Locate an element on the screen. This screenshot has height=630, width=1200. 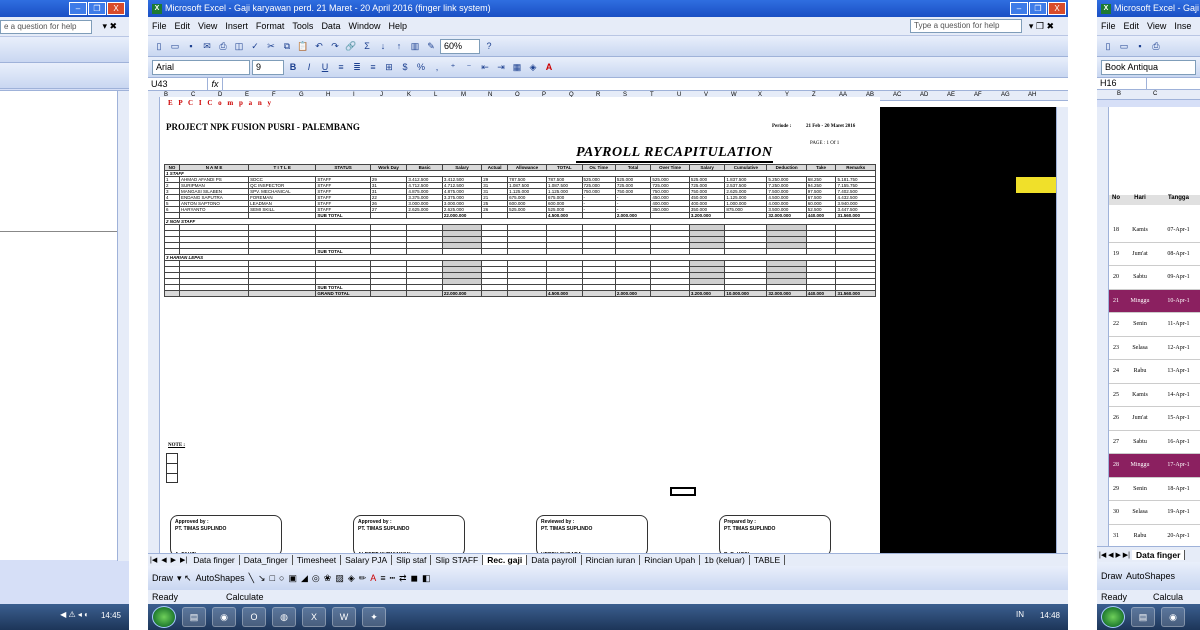
close-doc-icon: ▾ ✖ is located at coordinates (109, 26).